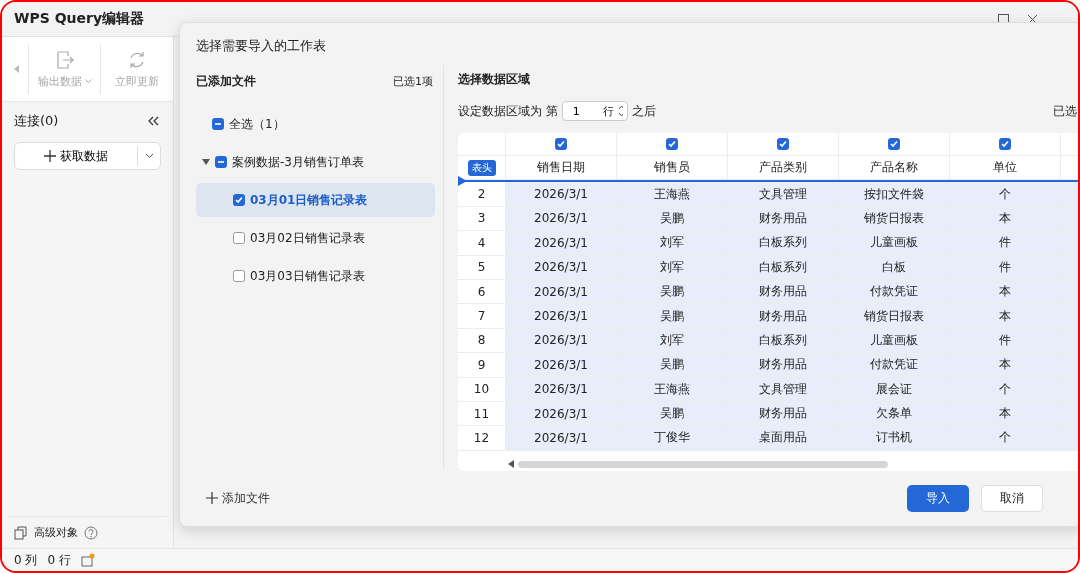 The height and width of the screenshot is (573, 1080). Describe the element at coordinates (315, 238) in the screenshot. I see `sheet-item: 03月02日销售记录表` at that location.